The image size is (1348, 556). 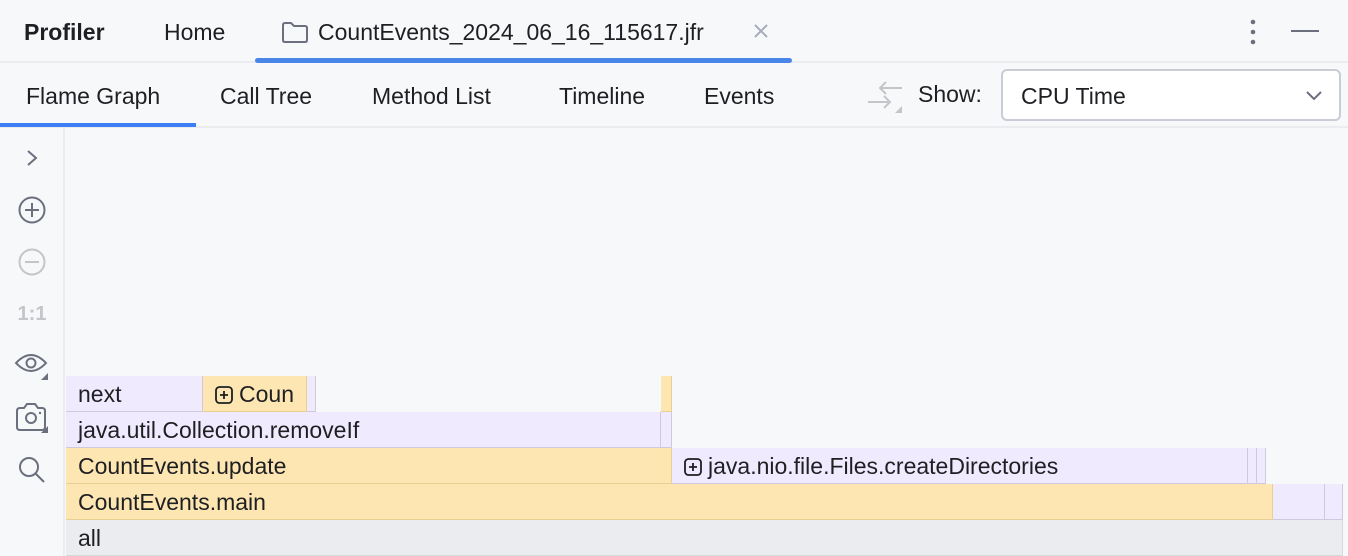 I want to click on tab-home: Home, so click(x=194, y=32).